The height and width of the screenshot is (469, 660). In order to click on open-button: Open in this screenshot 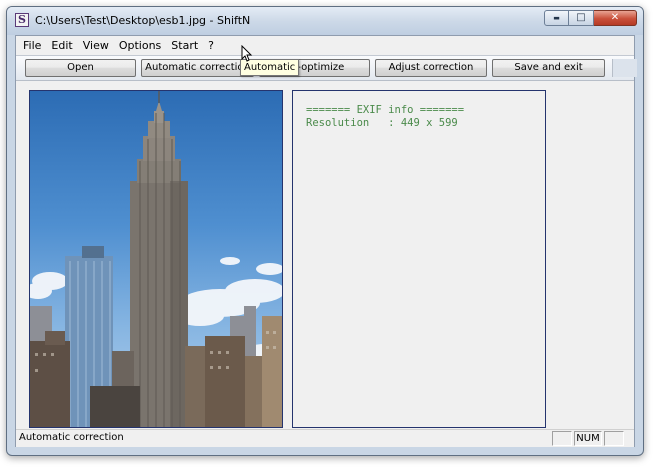, I will do `click(80, 68)`.